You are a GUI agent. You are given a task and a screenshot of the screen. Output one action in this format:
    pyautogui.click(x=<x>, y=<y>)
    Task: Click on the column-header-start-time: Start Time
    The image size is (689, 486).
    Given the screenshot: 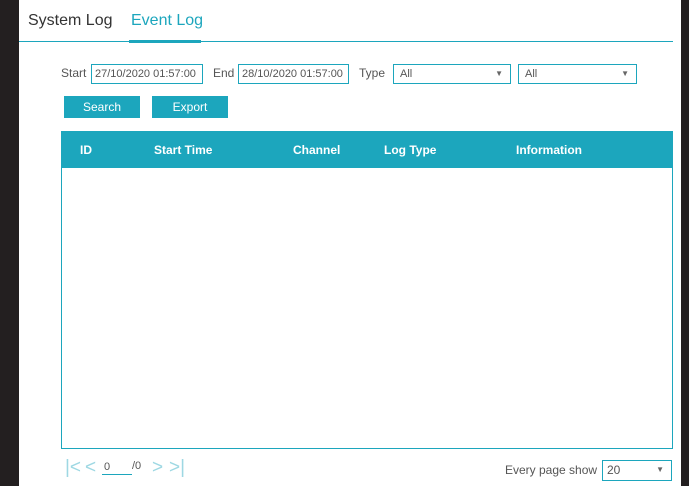 What is the action you would take?
    pyautogui.click(x=183, y=150)
    